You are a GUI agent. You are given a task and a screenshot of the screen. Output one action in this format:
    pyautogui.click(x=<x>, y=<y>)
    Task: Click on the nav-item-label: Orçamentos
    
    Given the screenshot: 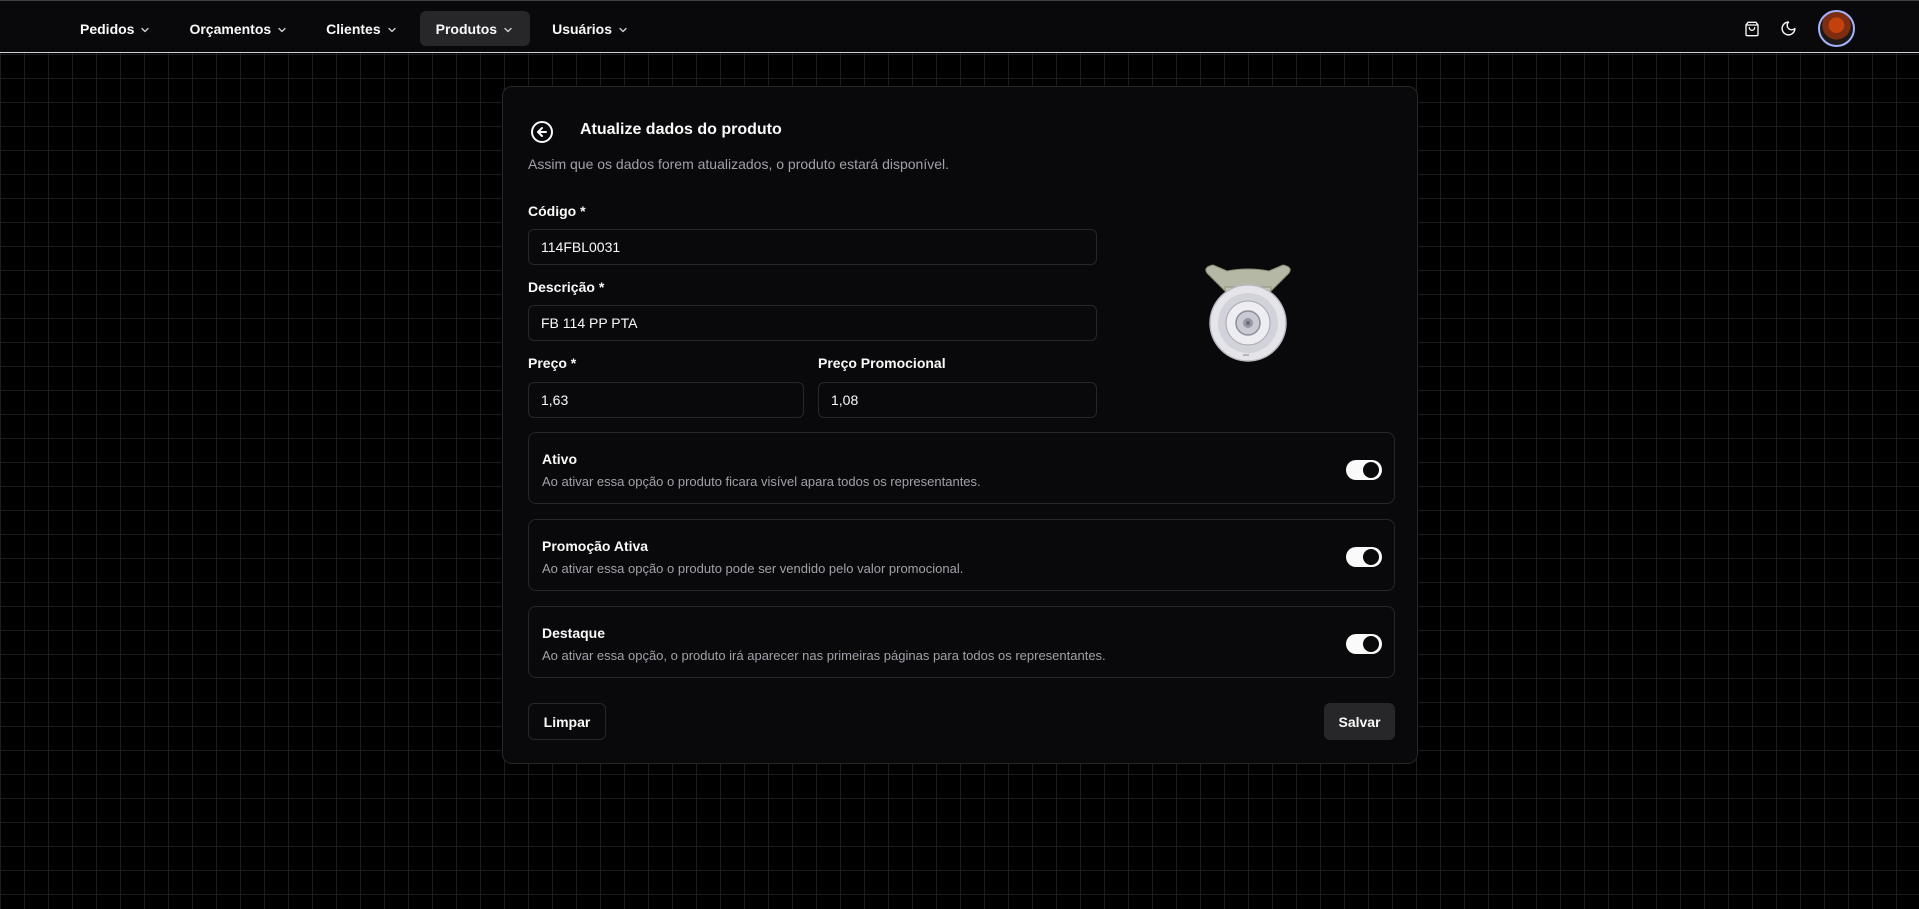 What is the action you would take?
    pyautogui.click(x=230, y=28)
    